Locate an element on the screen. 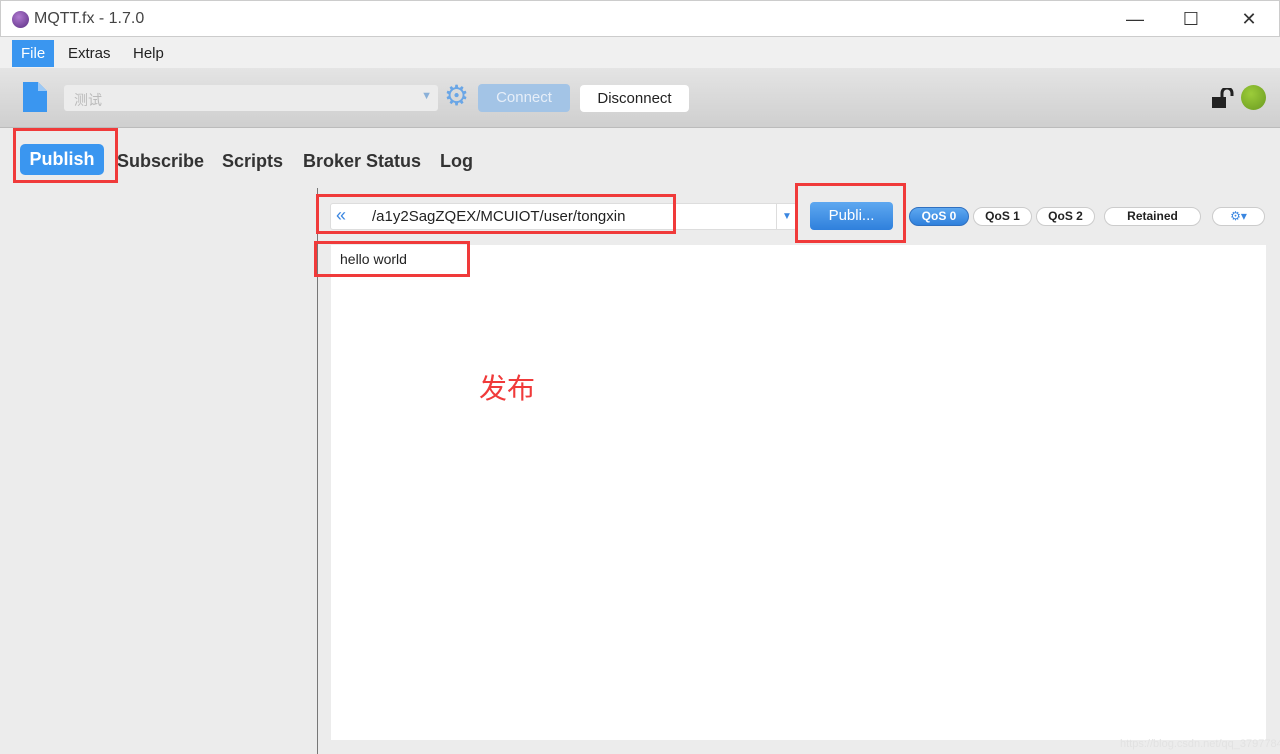 The height and width of the screenshot is (754, 1280). tab-subscribe: Subscribe is located at coordinates (160, 161).